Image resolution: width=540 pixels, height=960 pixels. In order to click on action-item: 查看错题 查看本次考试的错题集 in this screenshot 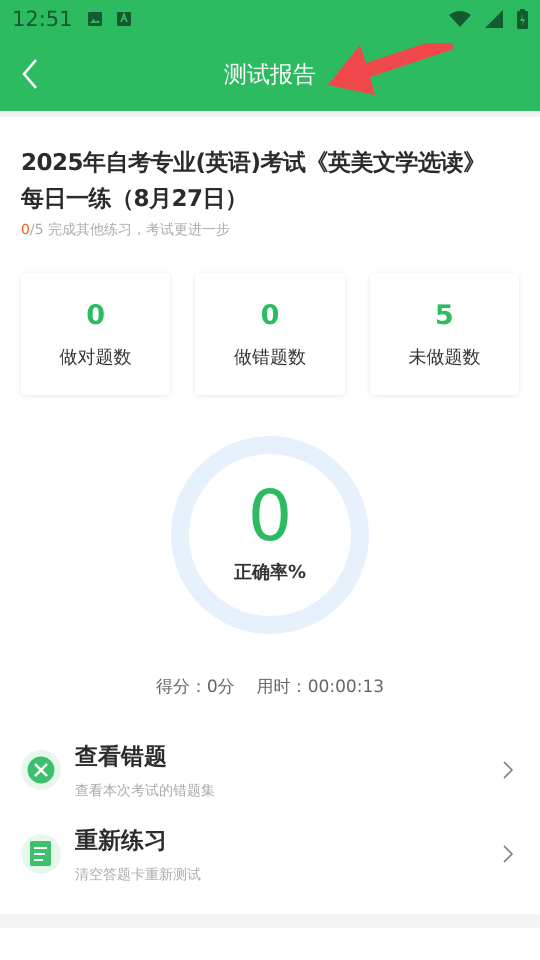, I will do `click(270, 770)`.